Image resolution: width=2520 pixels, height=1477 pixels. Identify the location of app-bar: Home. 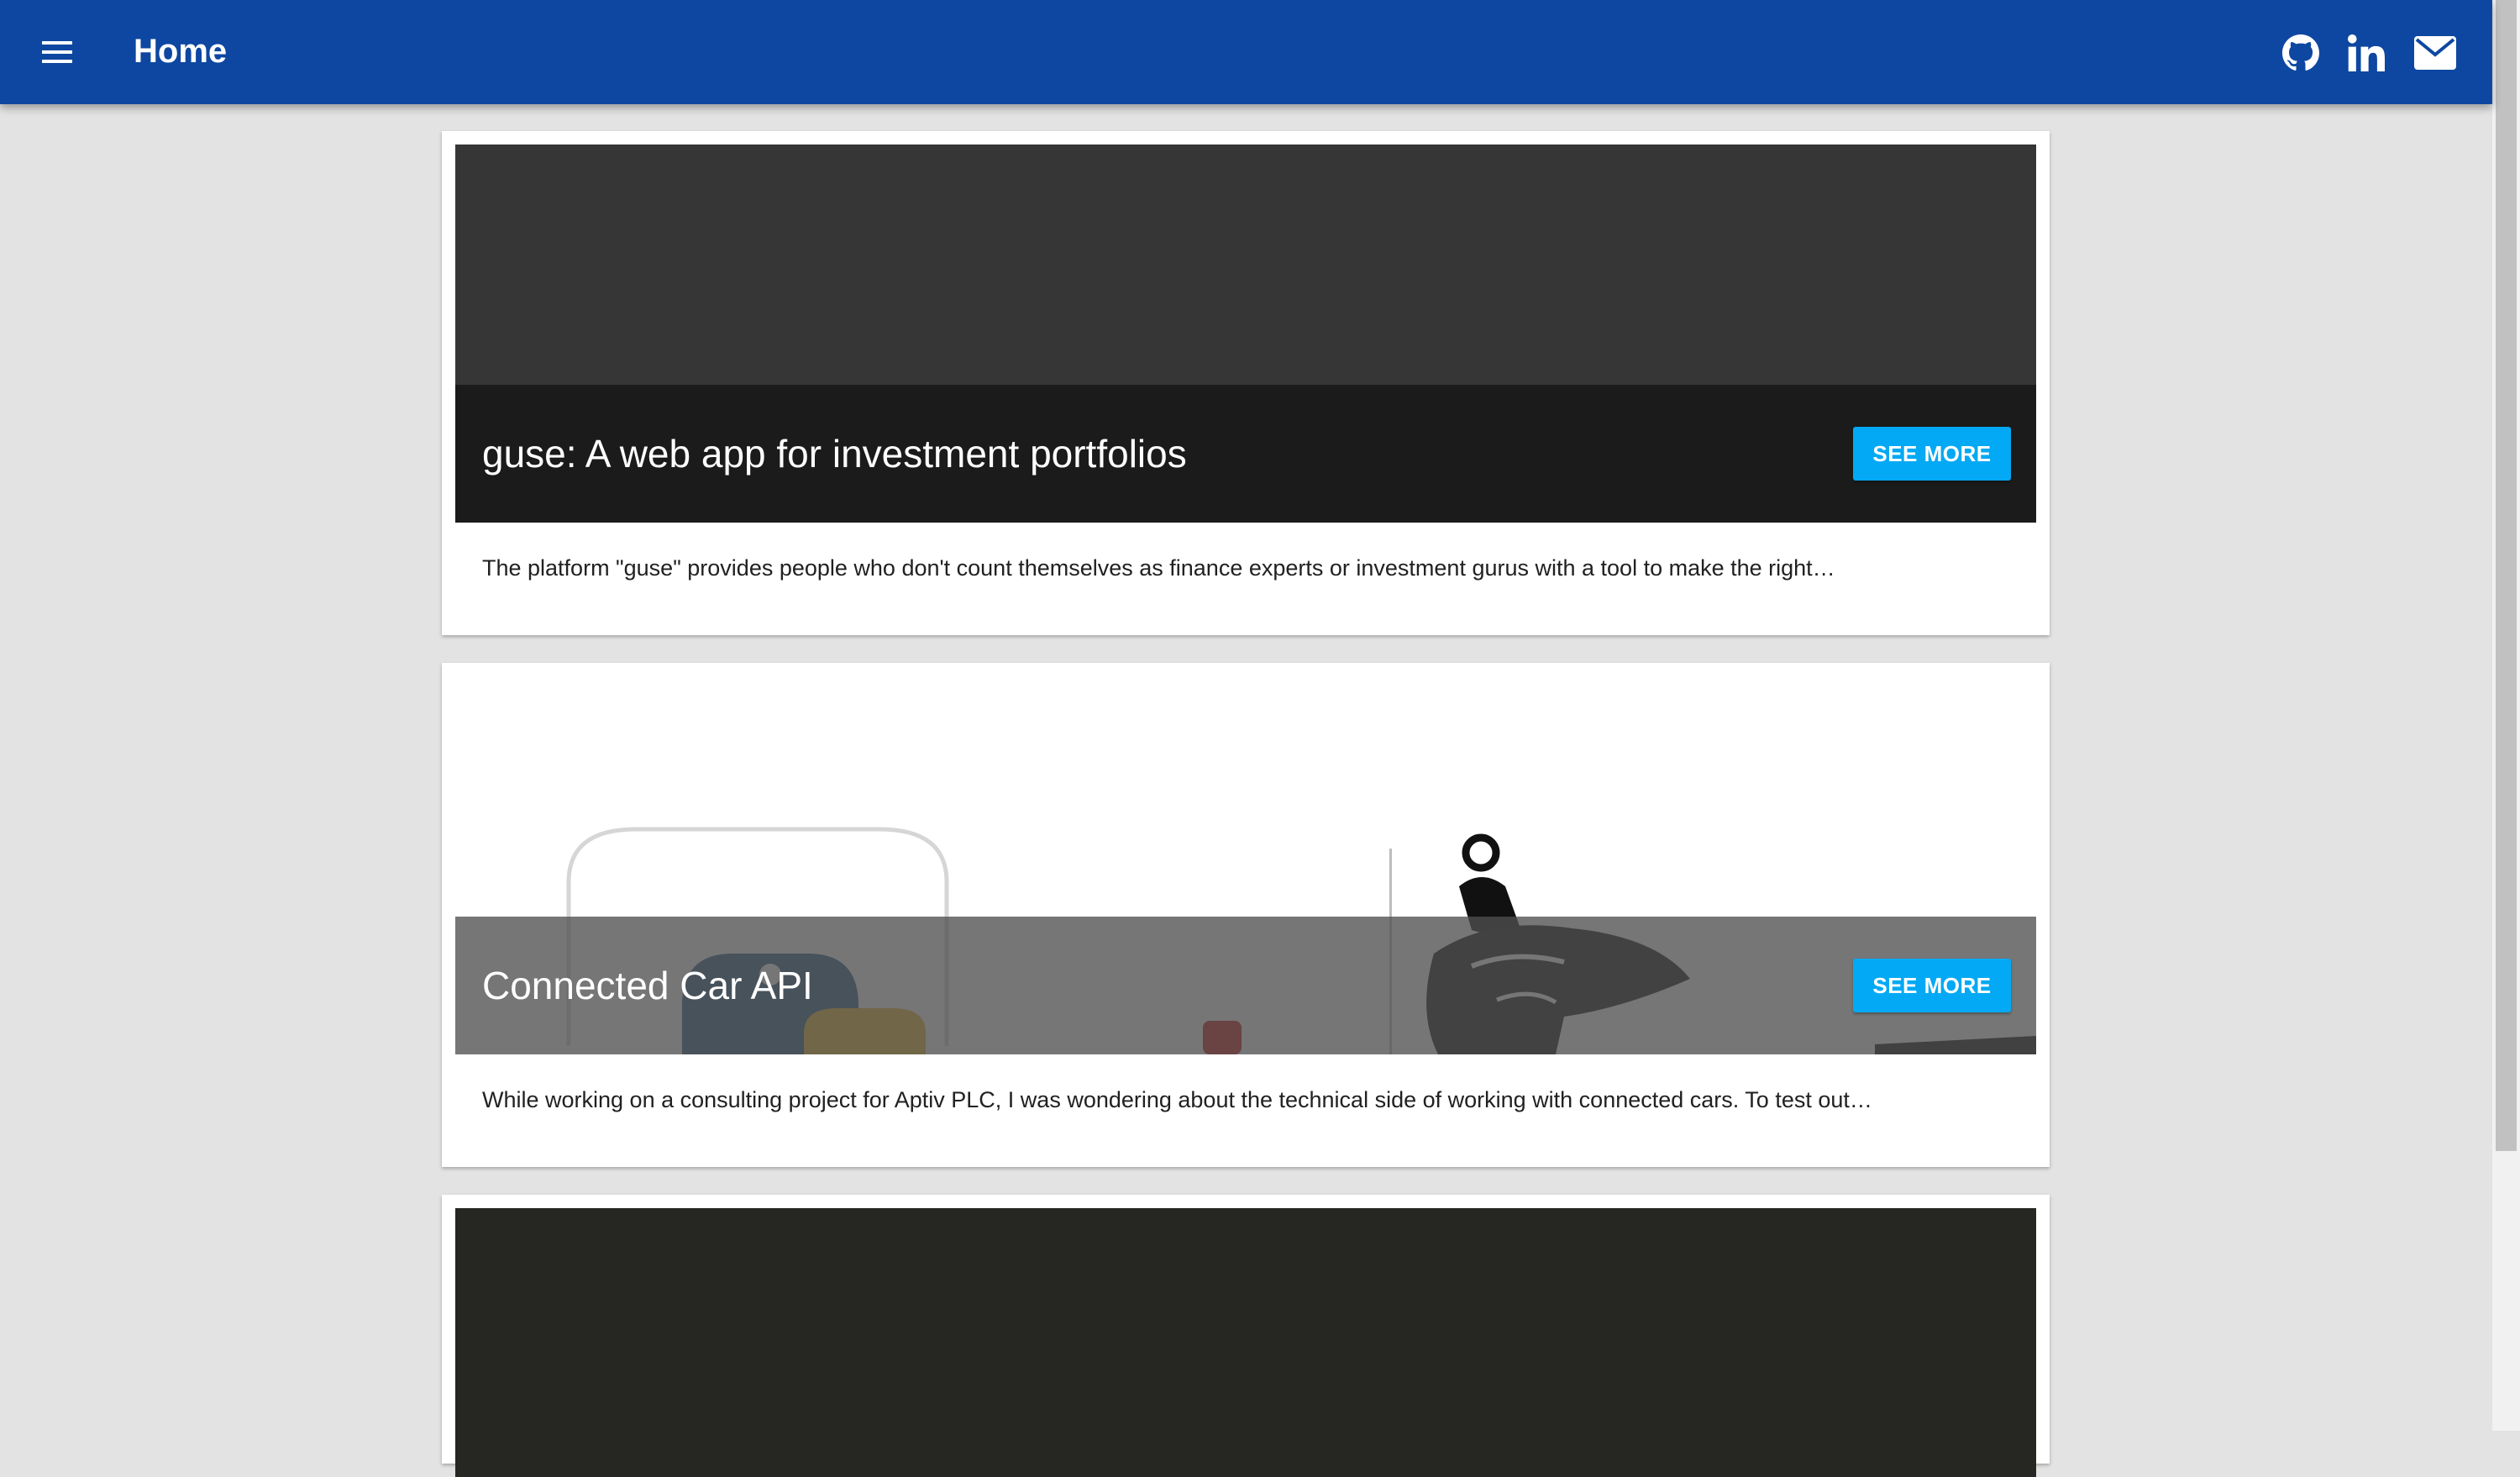
(1246, 52).